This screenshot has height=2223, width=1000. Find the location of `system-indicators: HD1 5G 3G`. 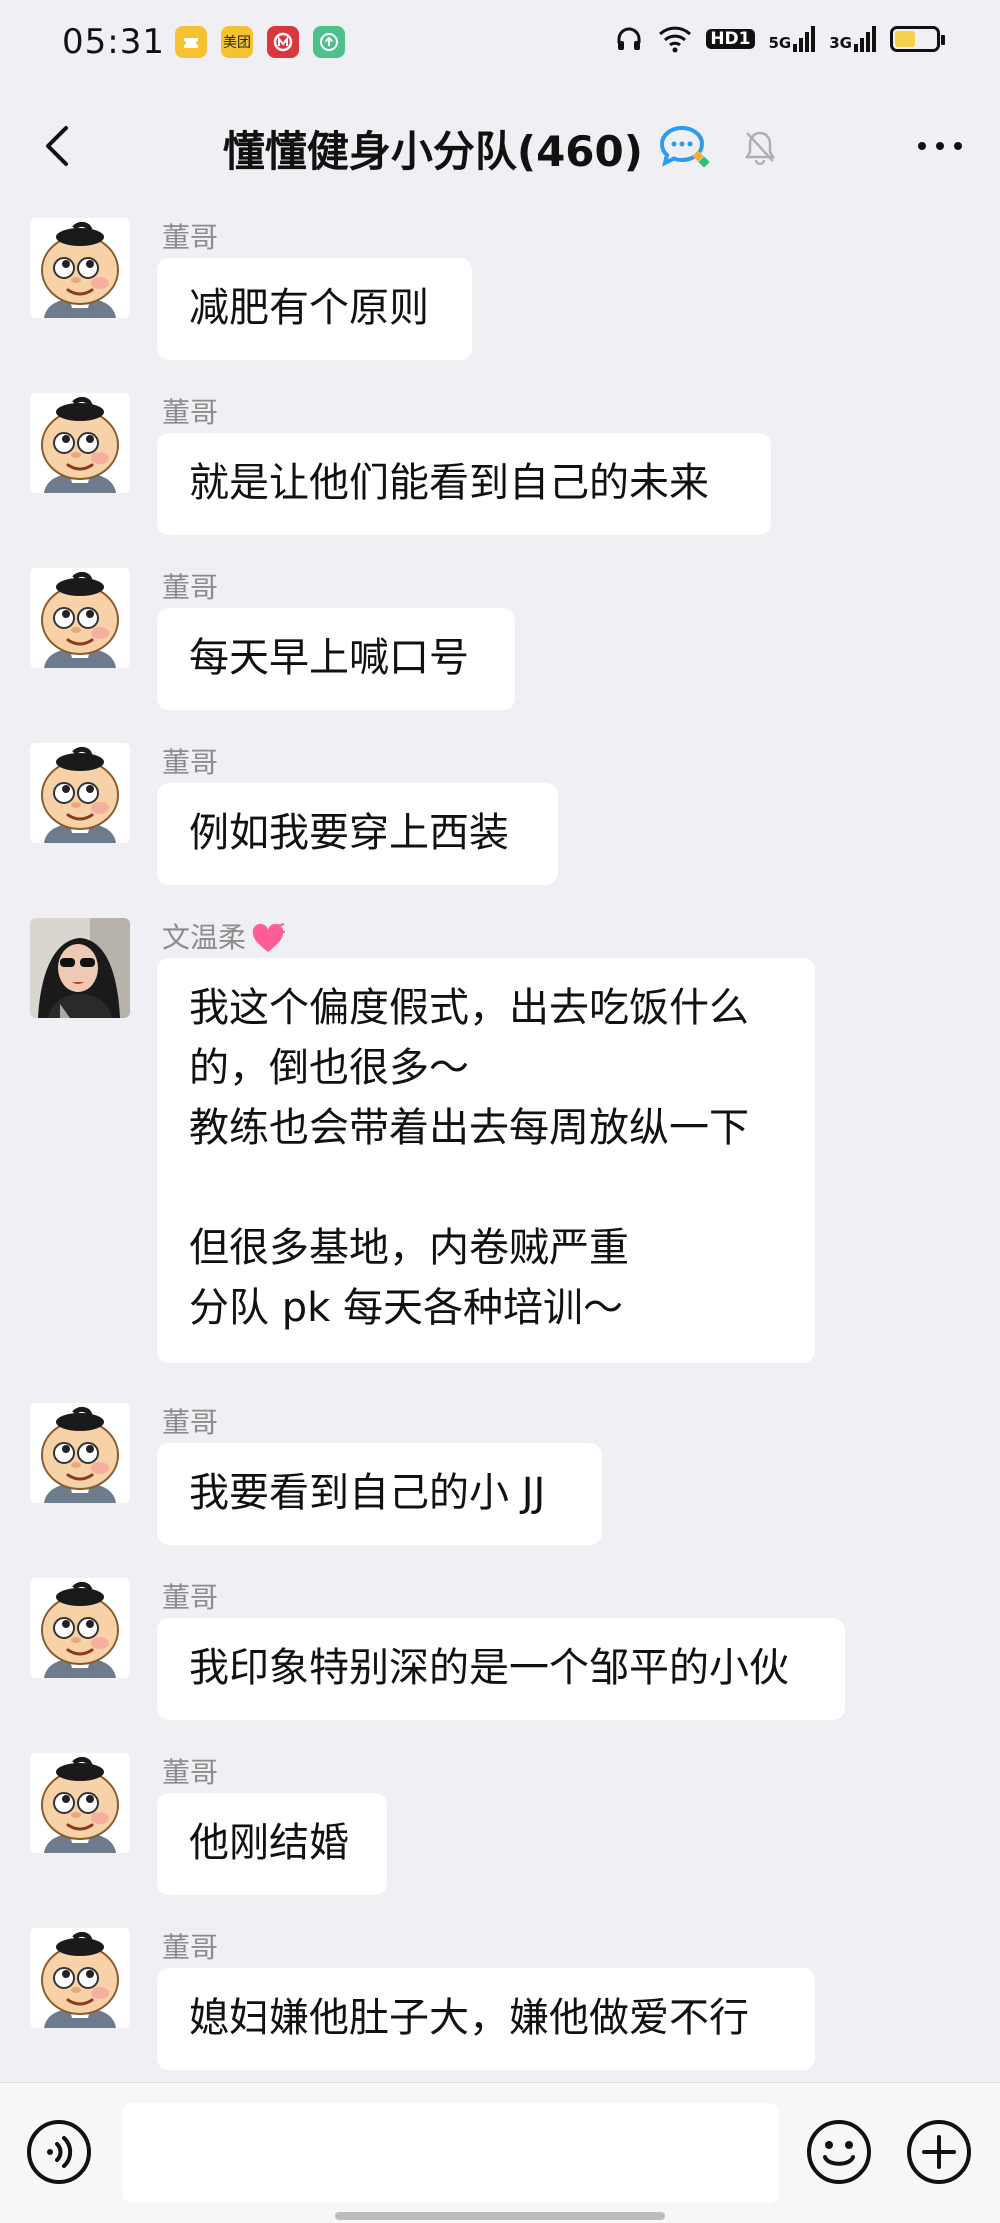

system-indicators: HD1 5G 3G is located at coordinates (779, 39).